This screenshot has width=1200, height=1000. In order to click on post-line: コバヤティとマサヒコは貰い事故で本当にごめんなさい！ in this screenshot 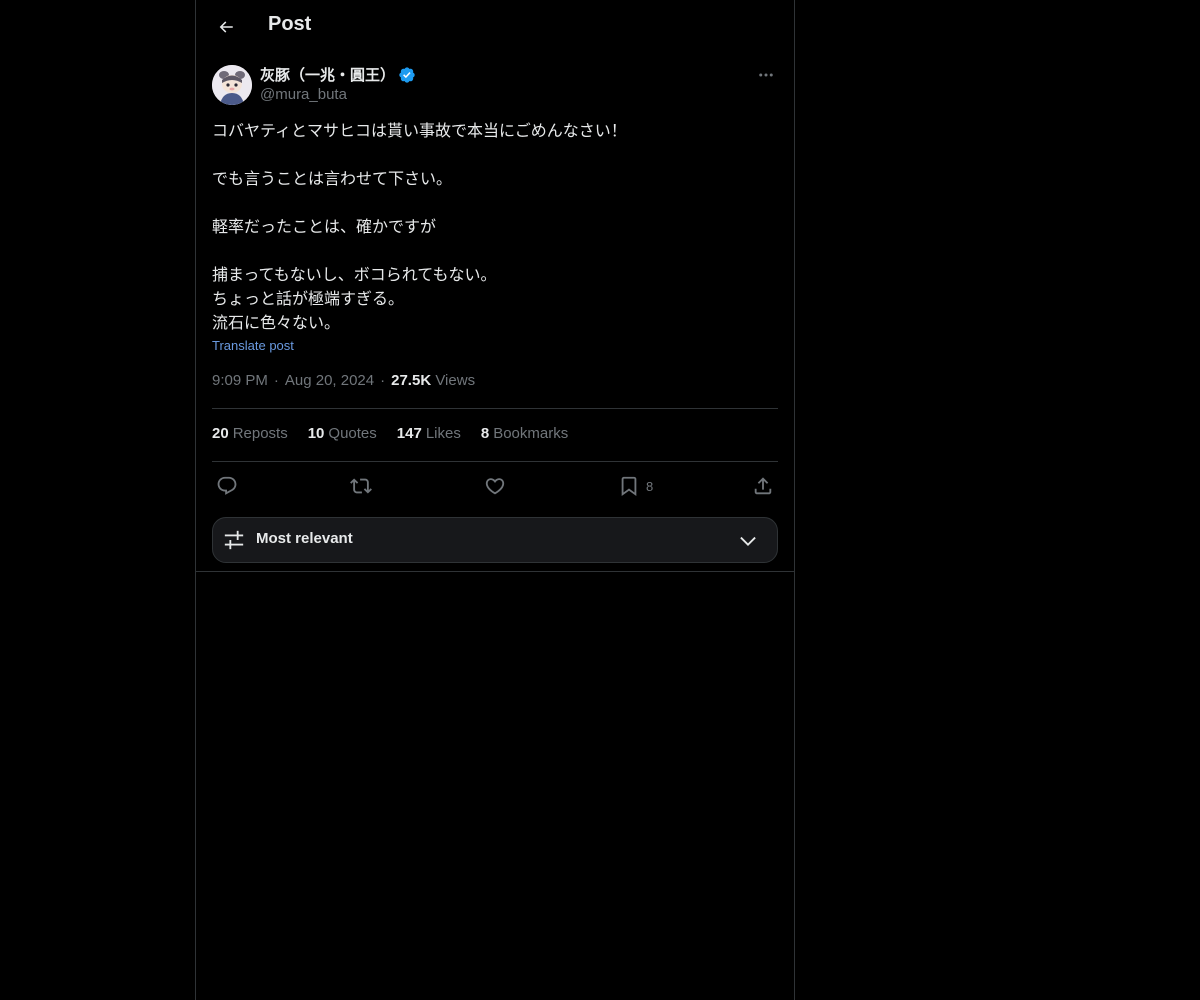, I will do `click(419, 130)`.